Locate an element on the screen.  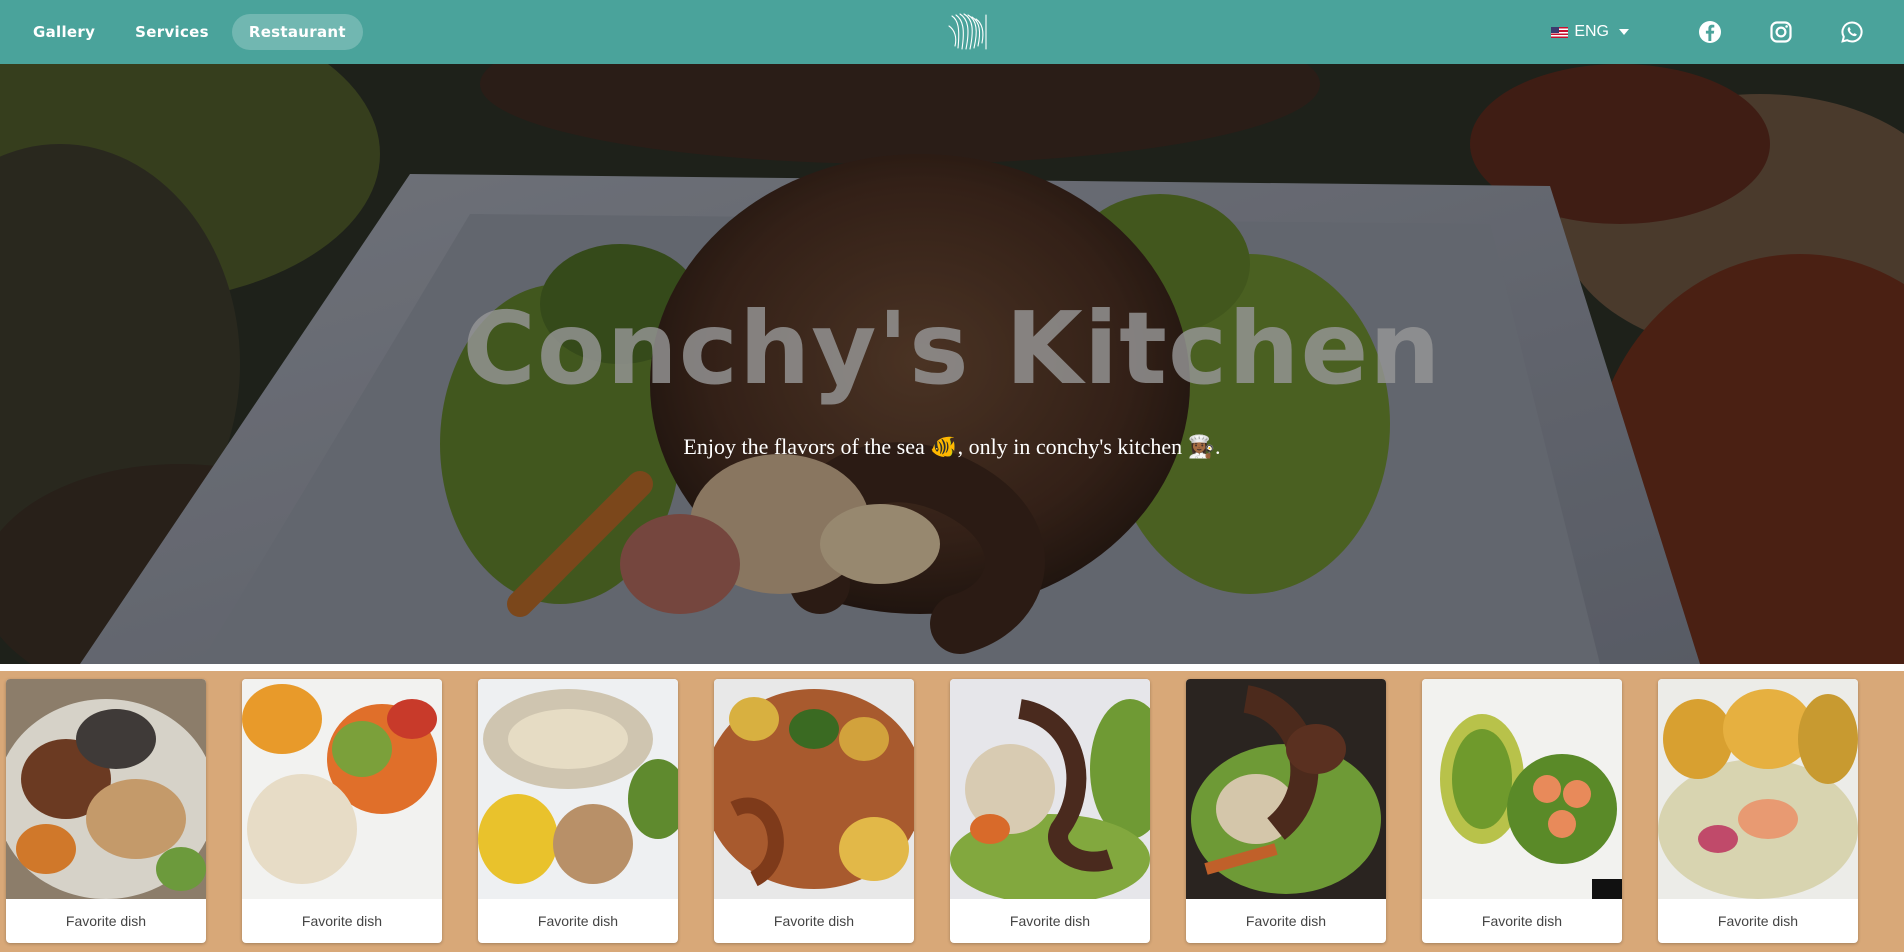
dish-photo-chicken-salad is located at coordinates (342, 789).